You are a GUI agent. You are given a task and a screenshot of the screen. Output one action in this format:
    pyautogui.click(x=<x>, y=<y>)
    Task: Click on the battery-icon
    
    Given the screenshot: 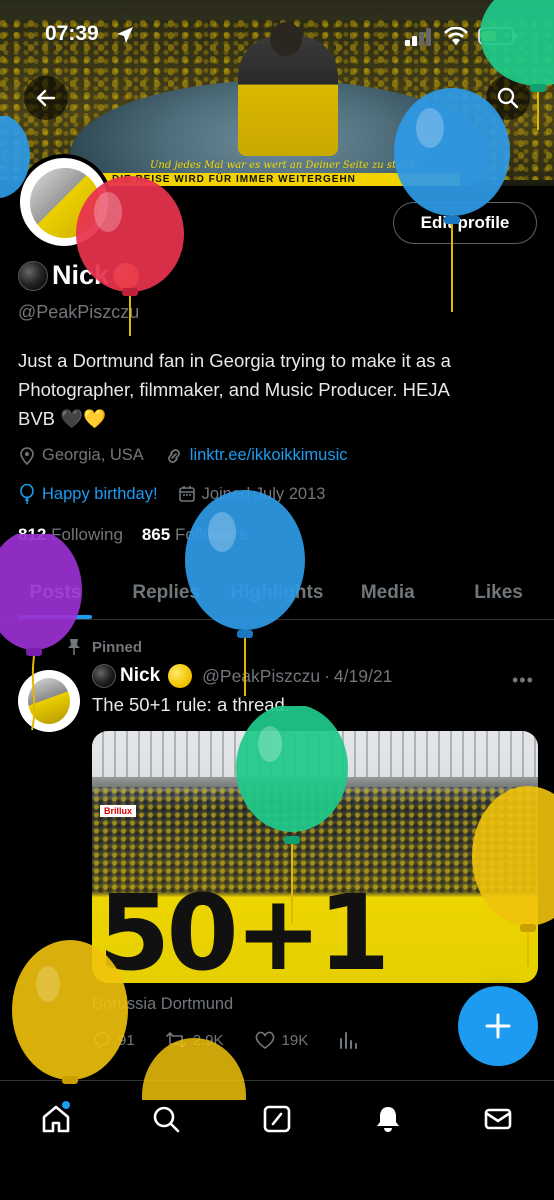 What is the action you would take?
    pyautogui.click(x=497, y=36)
    